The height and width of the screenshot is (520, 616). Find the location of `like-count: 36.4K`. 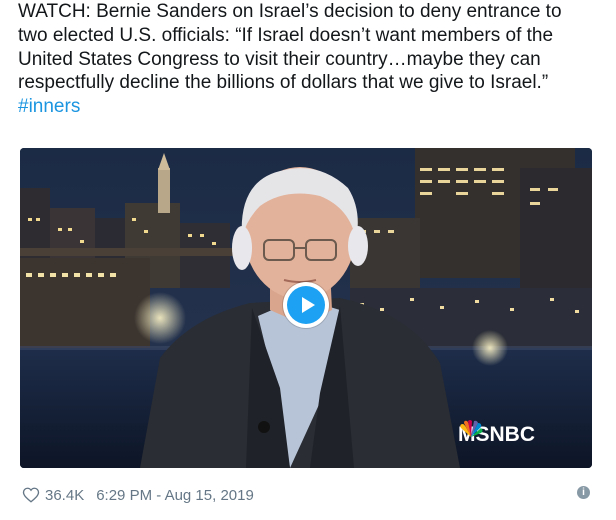

like-count: 36.4K is located at coordinates (65, 495).